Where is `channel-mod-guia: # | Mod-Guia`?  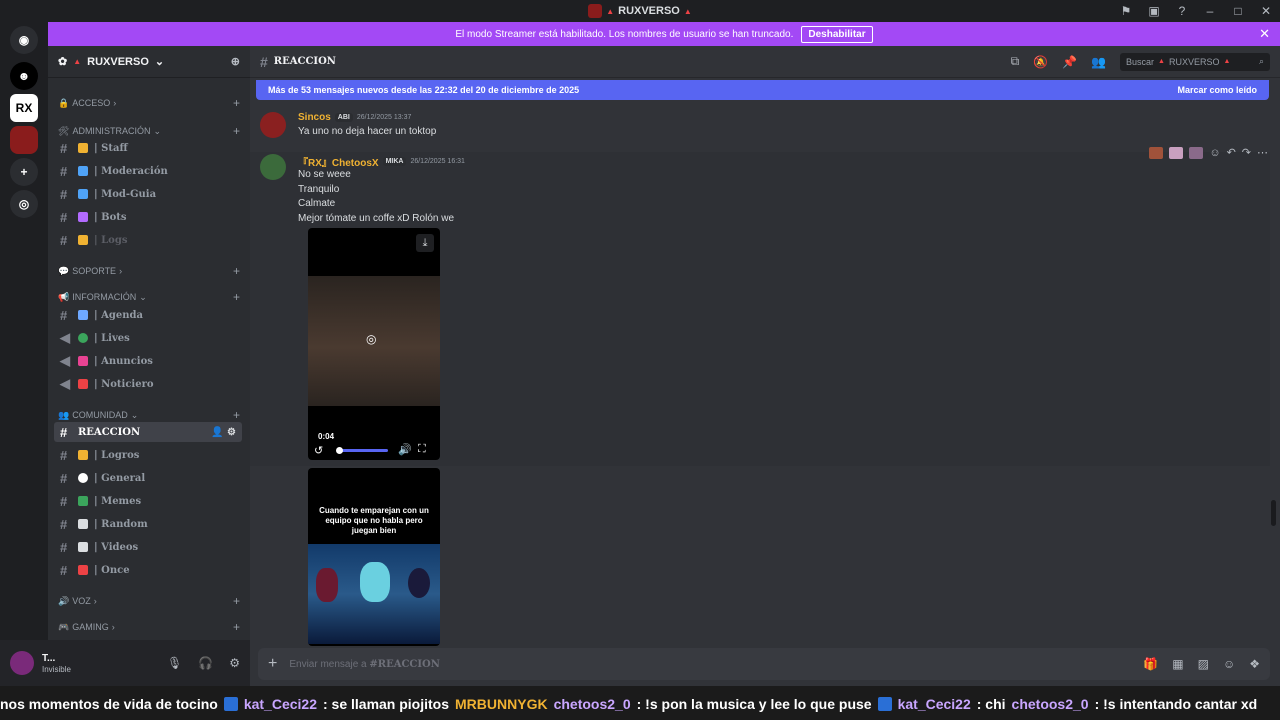 channel-mod-guia: # | Mod-Guia is located at coordinates (148, 194).